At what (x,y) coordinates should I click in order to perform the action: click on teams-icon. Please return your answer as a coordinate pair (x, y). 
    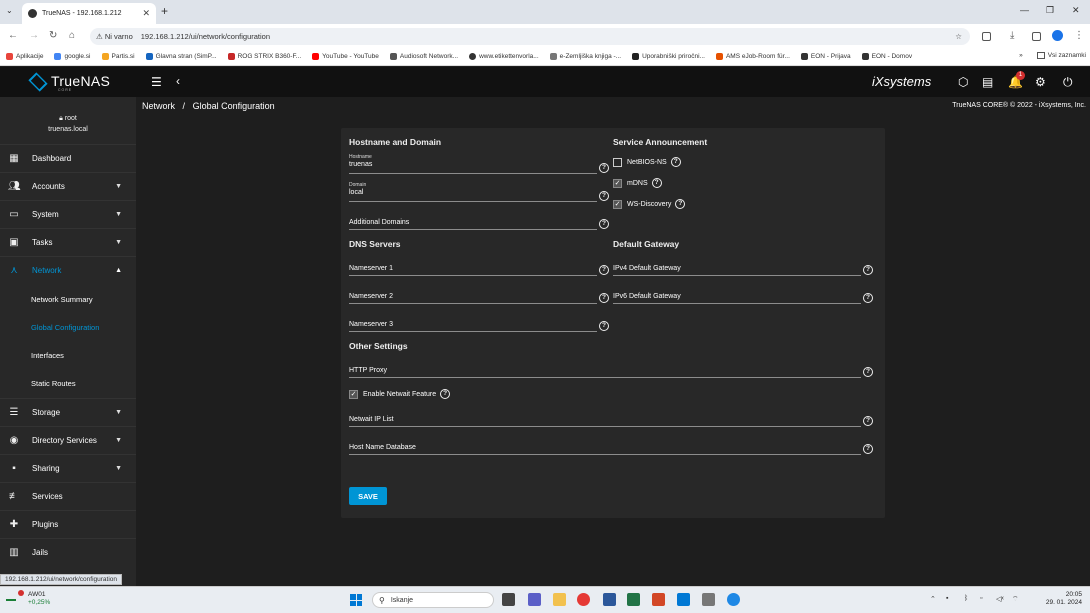
    Looking at the image, I should click on (534, 599).